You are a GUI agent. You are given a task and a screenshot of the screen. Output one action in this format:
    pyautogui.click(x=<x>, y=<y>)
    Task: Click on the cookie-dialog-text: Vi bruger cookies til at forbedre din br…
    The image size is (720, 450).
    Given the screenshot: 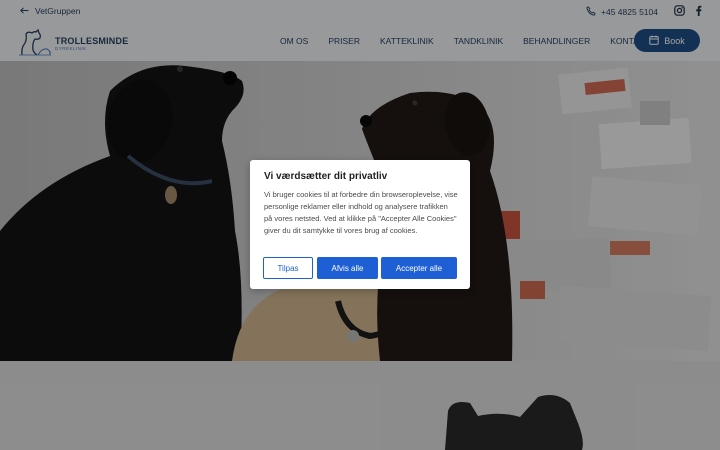 What is the action you would take?
    pyautogui.click(x=361, y=213)
    